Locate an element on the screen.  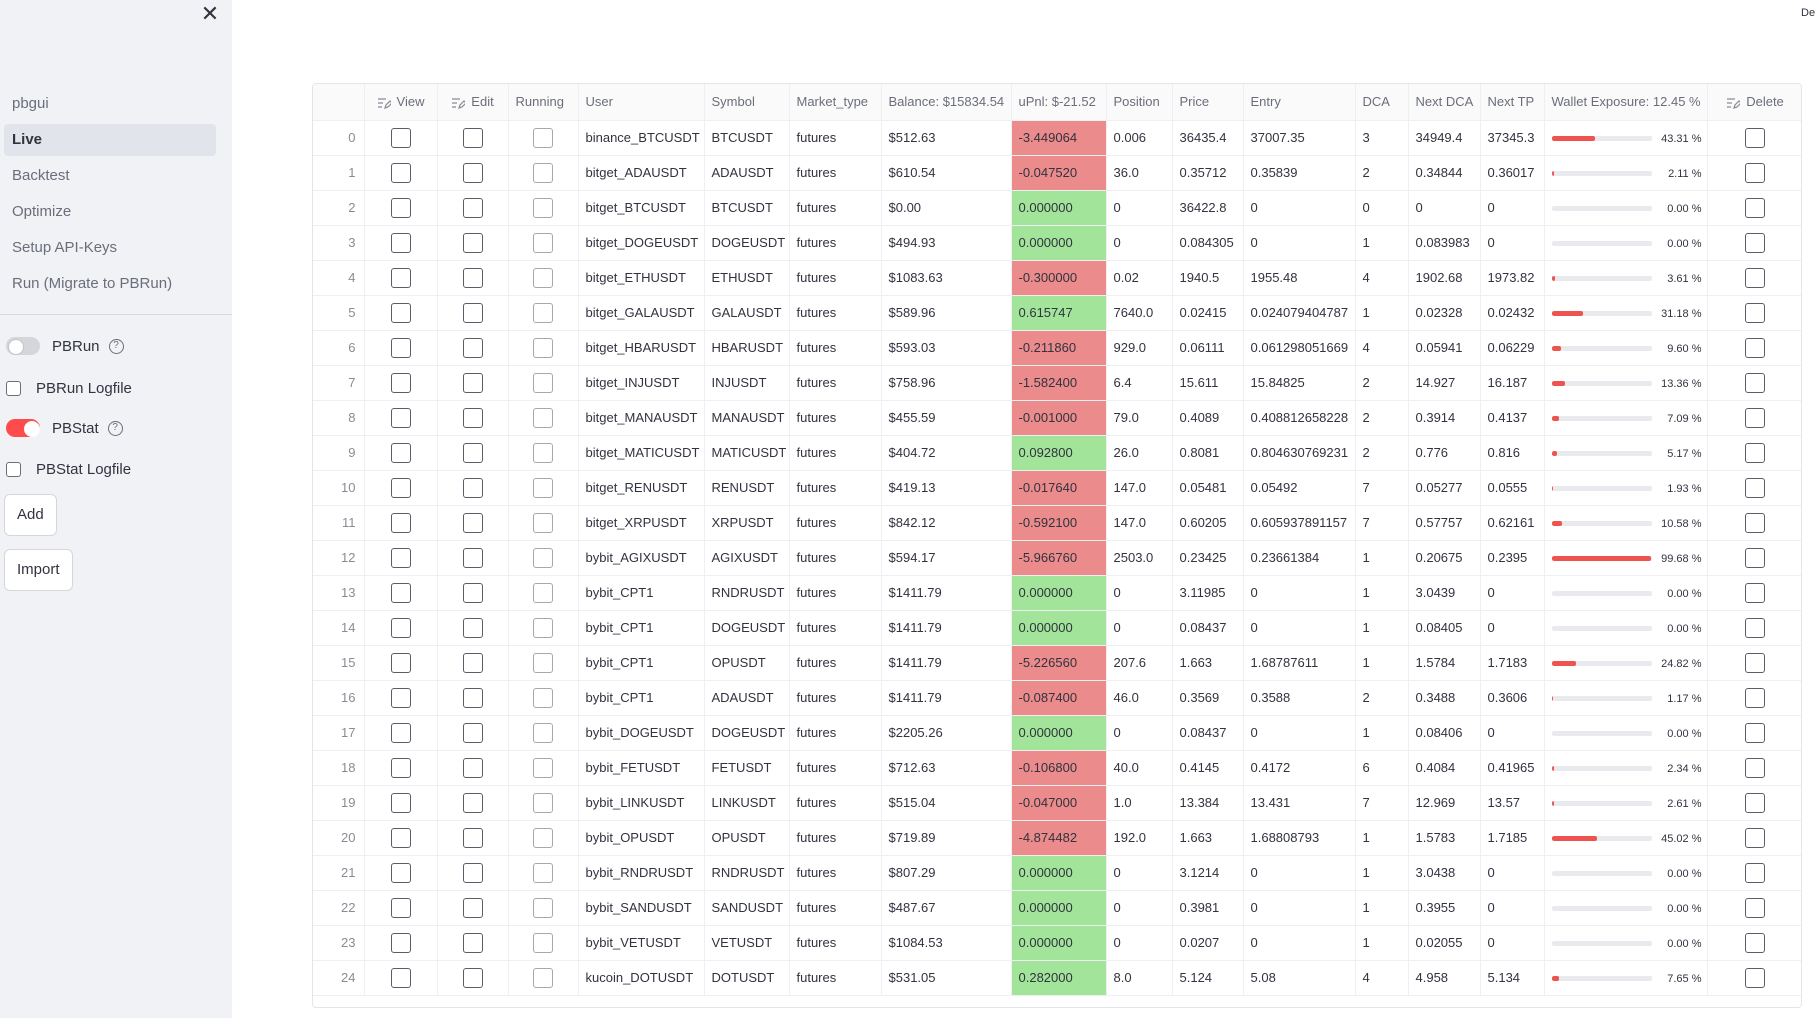
next-dca-cell: 14.927 is located at coordinates (1444, 383).